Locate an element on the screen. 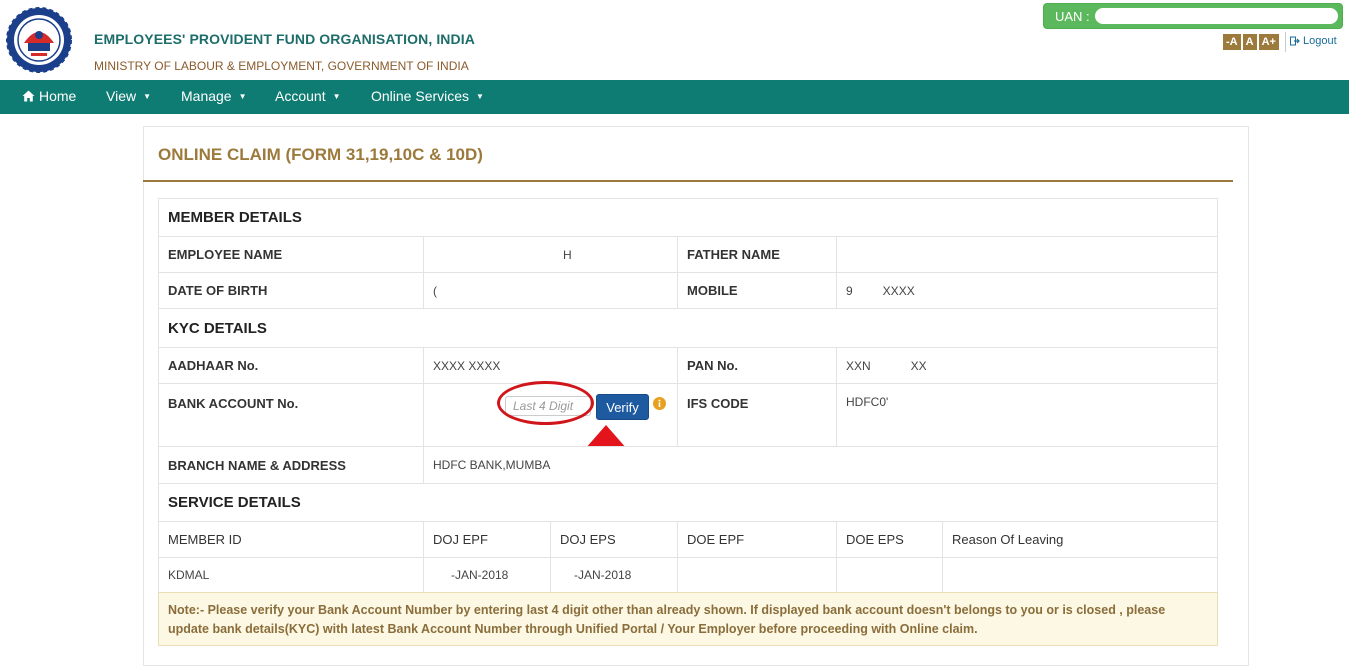 This screenshot has height=666, width=1349. nav-online-services-label: Online Services is located at coordinates (420, 96).